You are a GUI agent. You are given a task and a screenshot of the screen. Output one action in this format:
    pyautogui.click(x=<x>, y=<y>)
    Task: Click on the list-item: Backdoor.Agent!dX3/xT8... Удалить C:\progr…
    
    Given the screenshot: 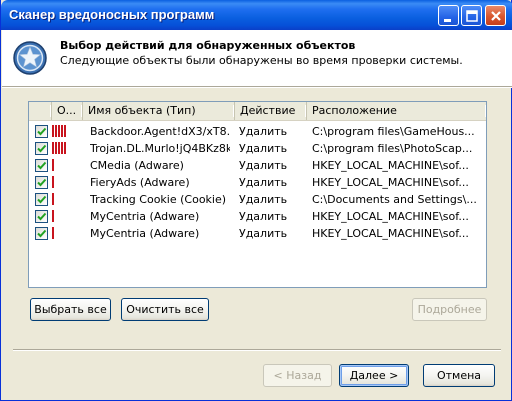 What is the action you would take?
    pyautogui.click(x=257, y=131)
    